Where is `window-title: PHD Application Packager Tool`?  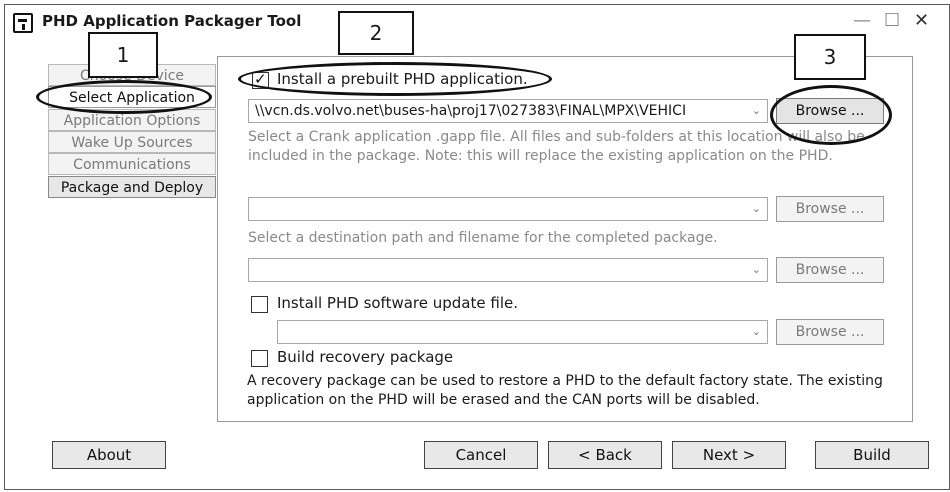
window-title: PHD Application Packager Tool is located at coordinates (172, 21).